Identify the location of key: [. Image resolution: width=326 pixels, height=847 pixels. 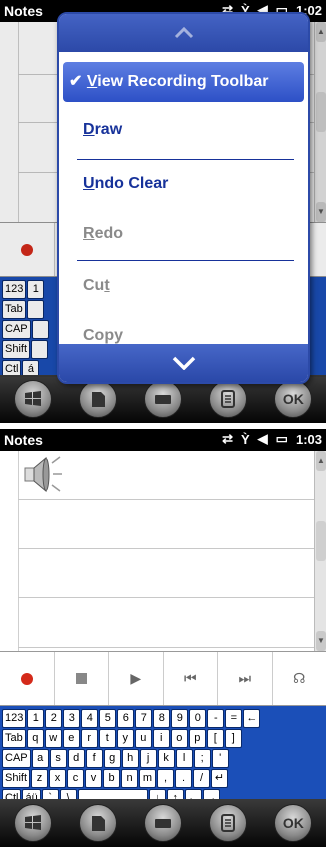
(215, 738).